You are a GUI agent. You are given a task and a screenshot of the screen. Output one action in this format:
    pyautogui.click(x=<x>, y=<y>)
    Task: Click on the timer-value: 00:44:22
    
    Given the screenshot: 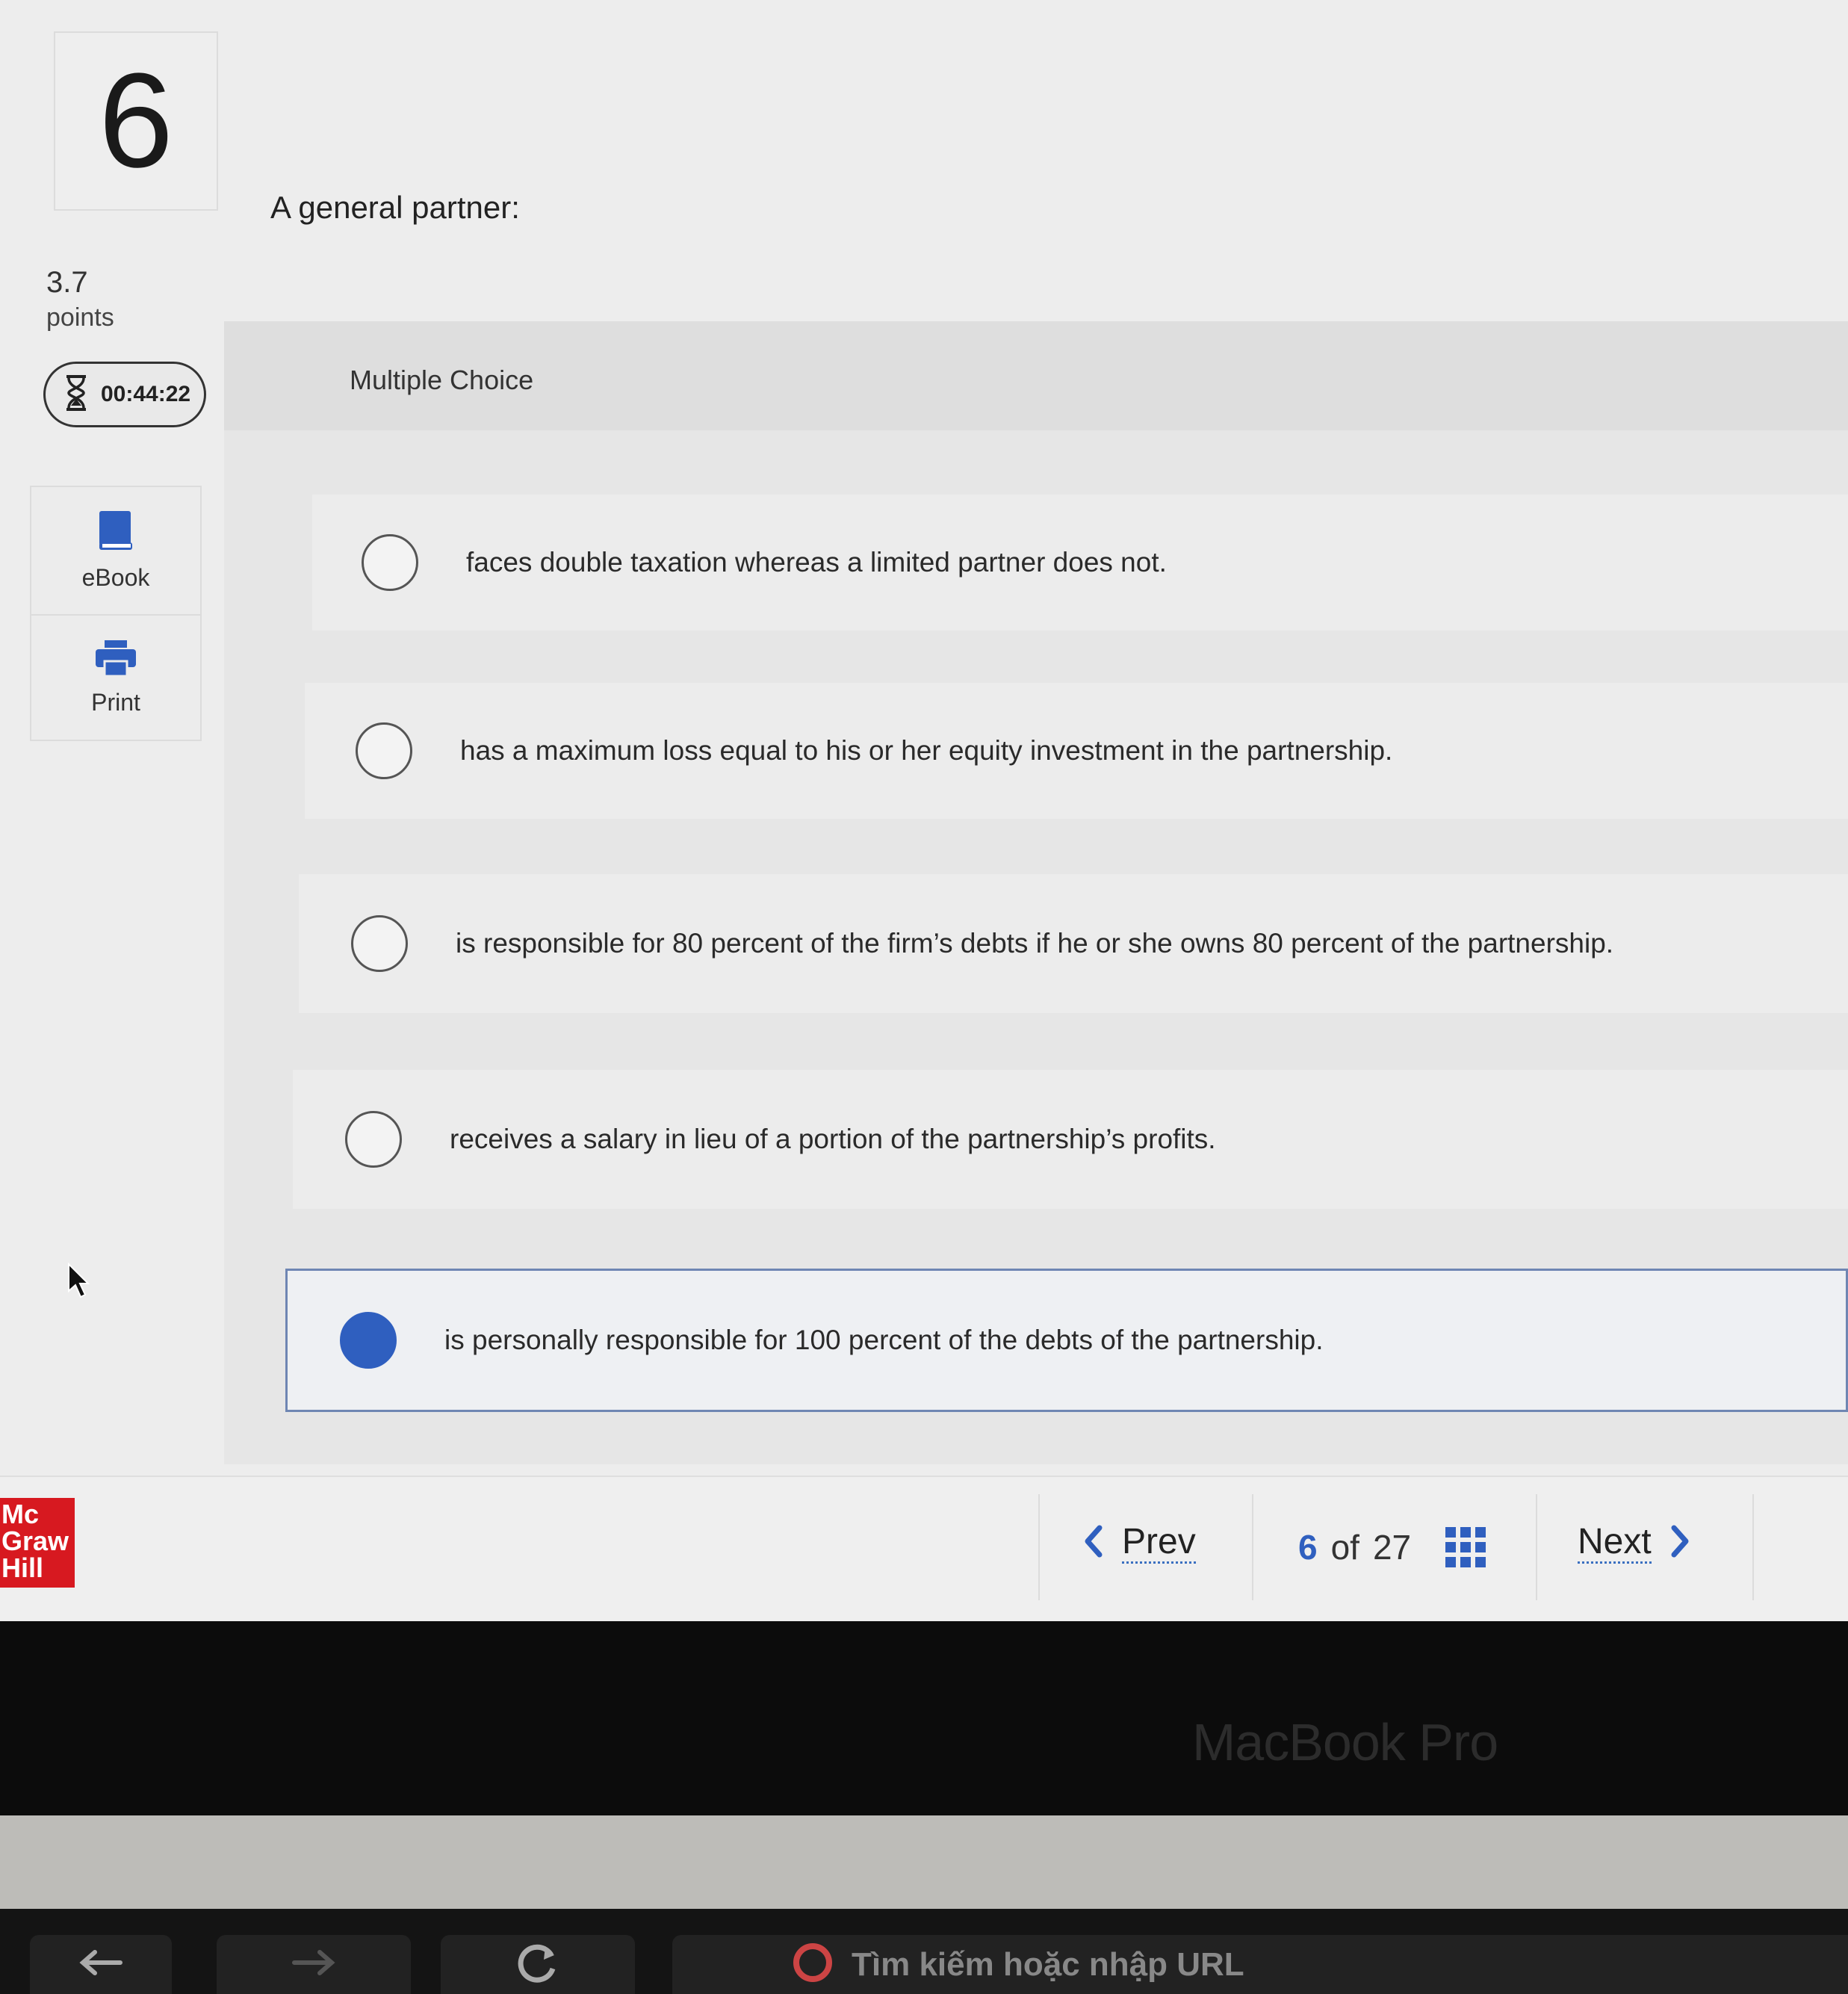 What is the action you would take?
    pyautogui.click(x=146, y=394)
    